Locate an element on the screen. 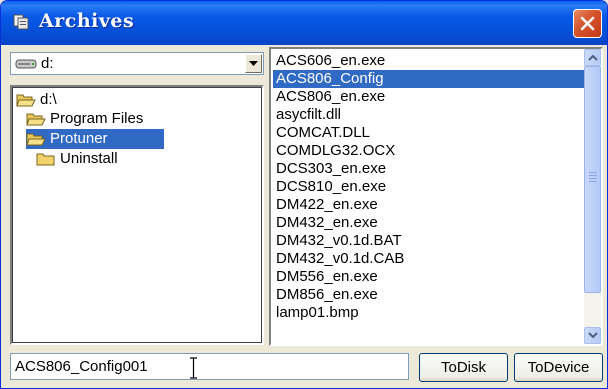 This screenshot has height=389, width=608. file-item: DCS303_en.exe is located at coordinates (428, 169).